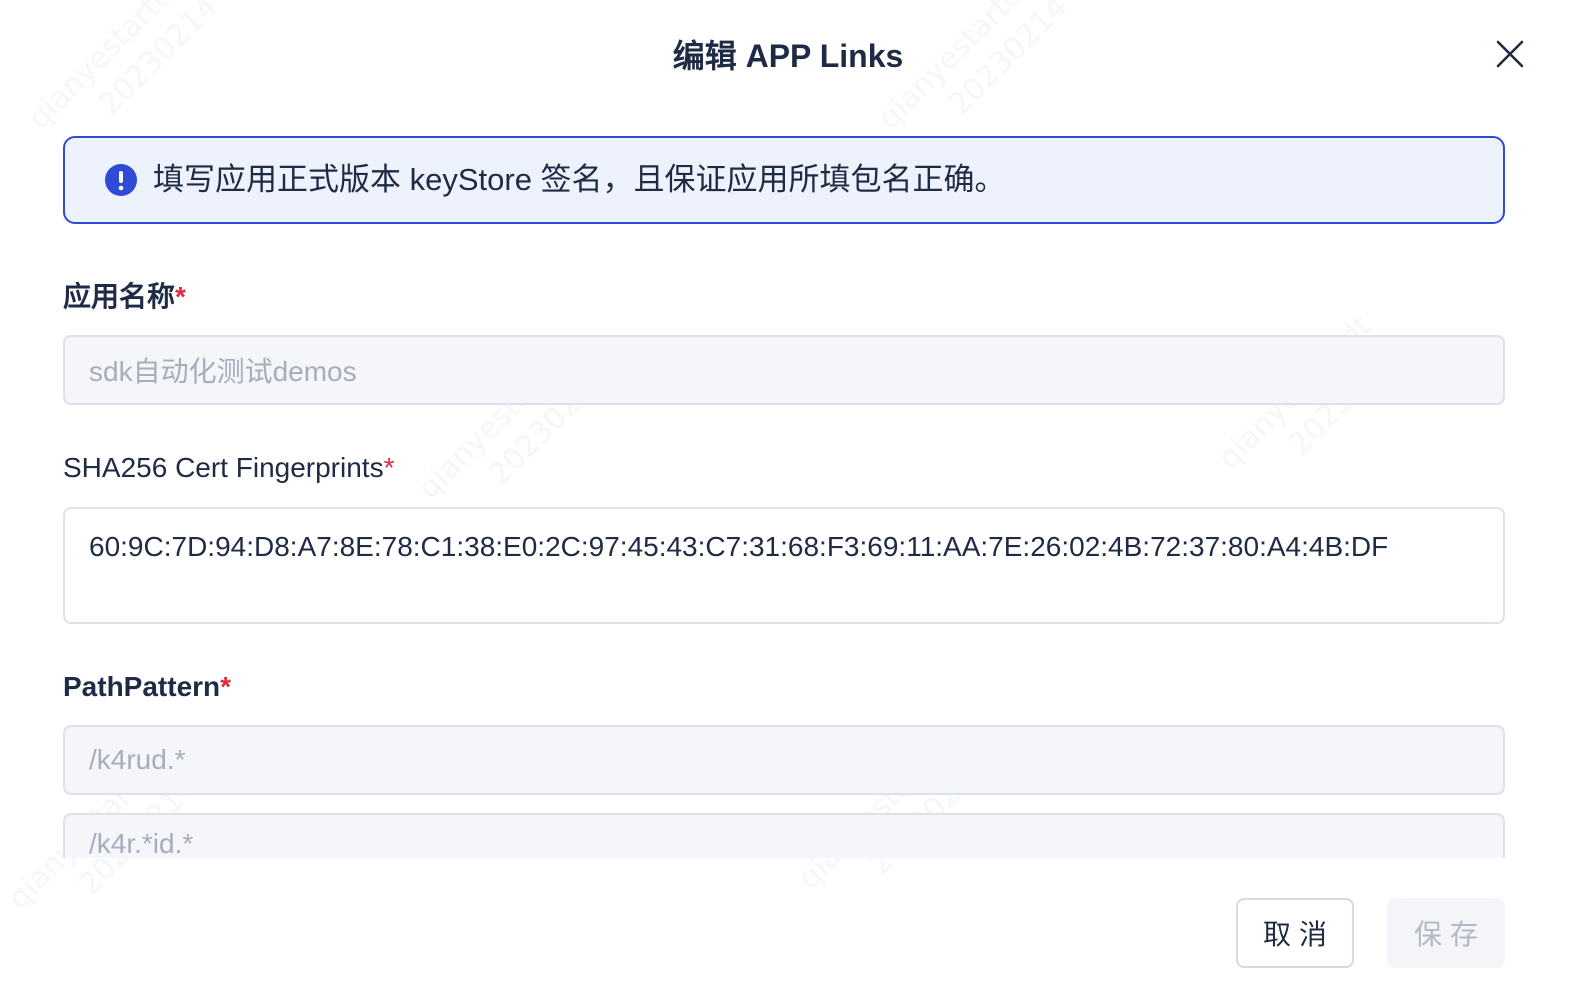 Image resolution: width=1576 pixels, height=1000 pixels. What do you see at coordinates (1446, 933) in the screenshot?
I see `save-button: 保存` at bounding box center [1446, 933].